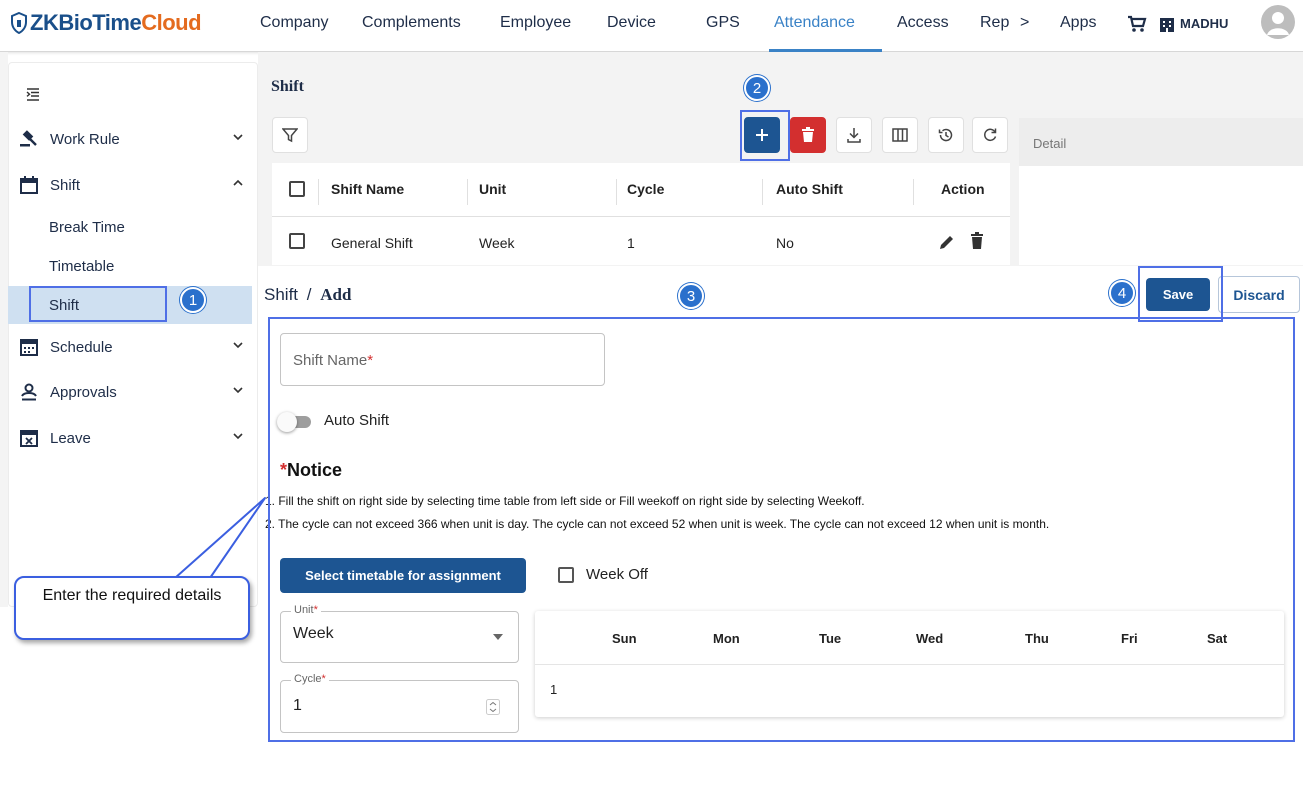 The image size is (1303, 787). I want to click on sidebar-item-schedule: Schedule, so click(133, 347).